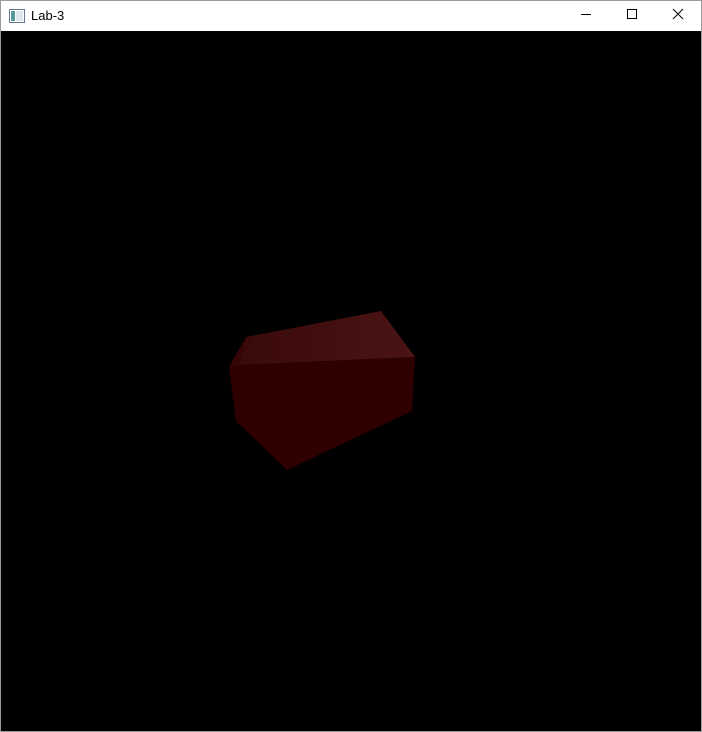  I want to click on close-icon, so click(678, 16).